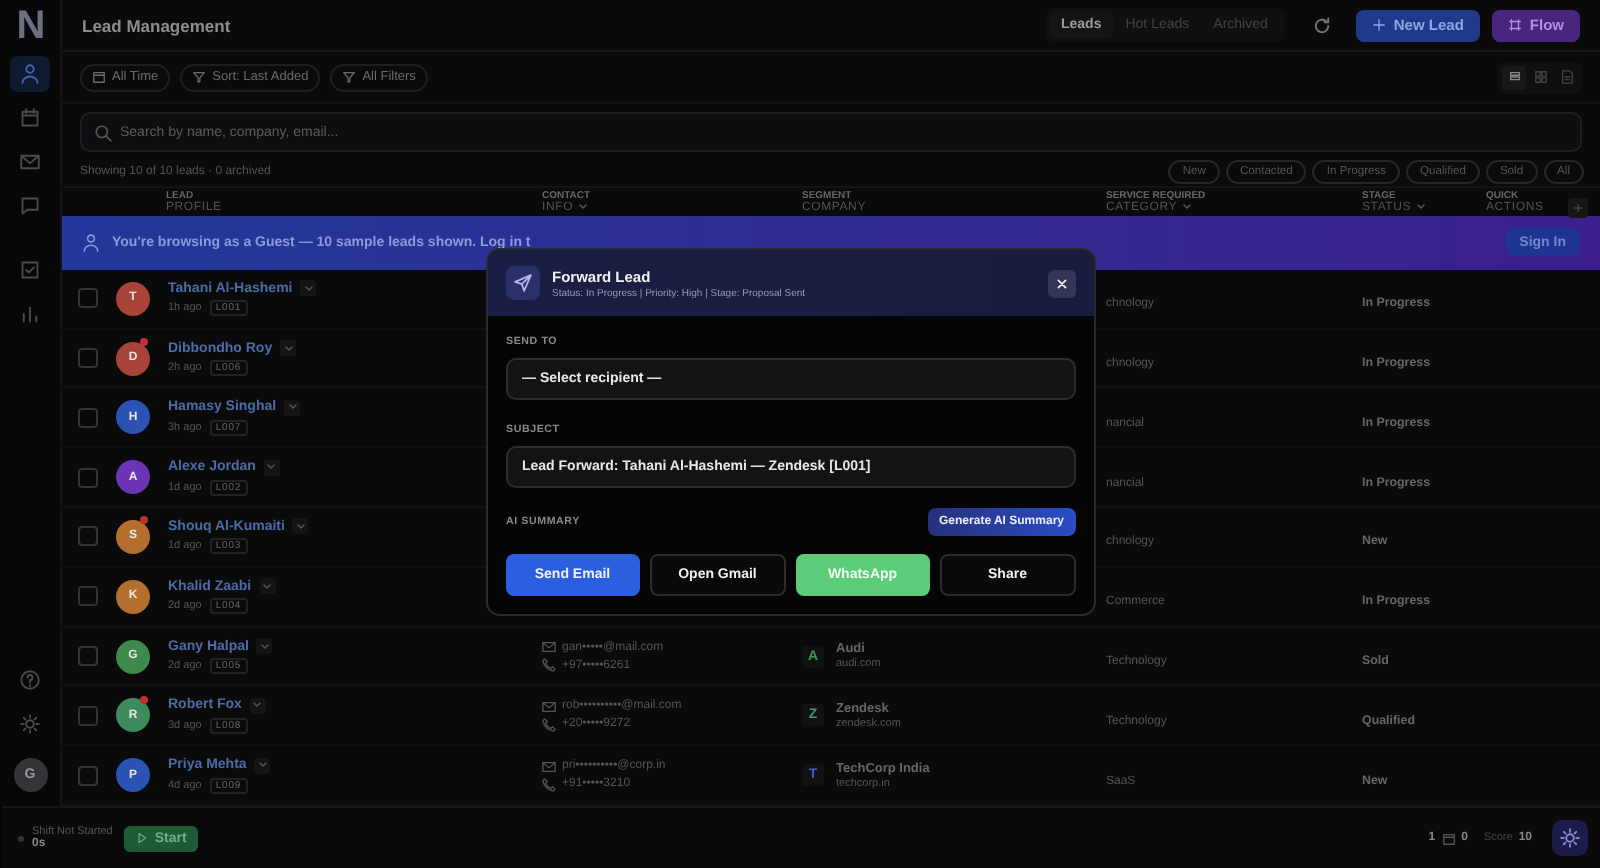 The image size is (1600, 868). What do you see at coordinates (523, 283) in the screenshot?
I see `send-icon` at bounding box center [523, 283].